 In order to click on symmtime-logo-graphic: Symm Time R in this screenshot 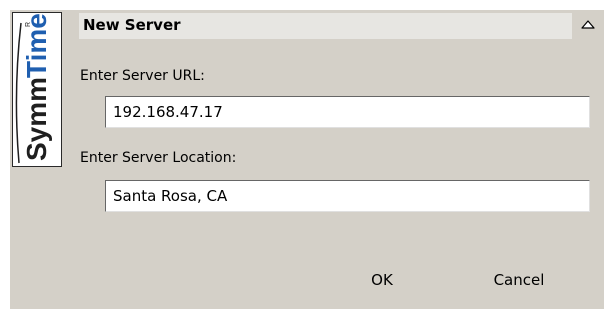, I will do `click(33, 88)`.